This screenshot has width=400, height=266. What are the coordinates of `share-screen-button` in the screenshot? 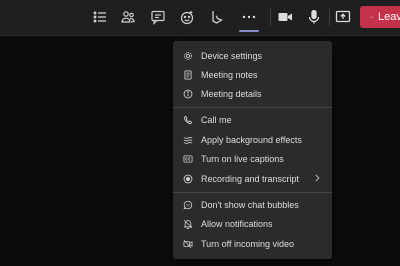 It's located at (343, 17).